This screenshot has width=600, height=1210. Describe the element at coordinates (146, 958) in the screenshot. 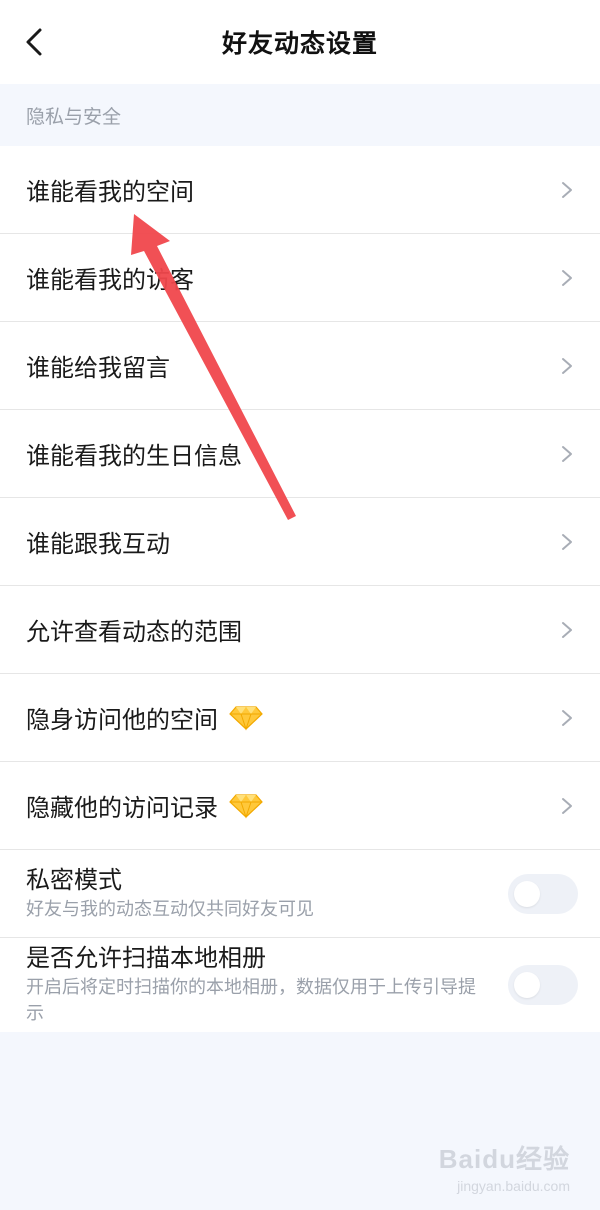

I see `toggle-title: 是否允许扫描本地相册` at that location.